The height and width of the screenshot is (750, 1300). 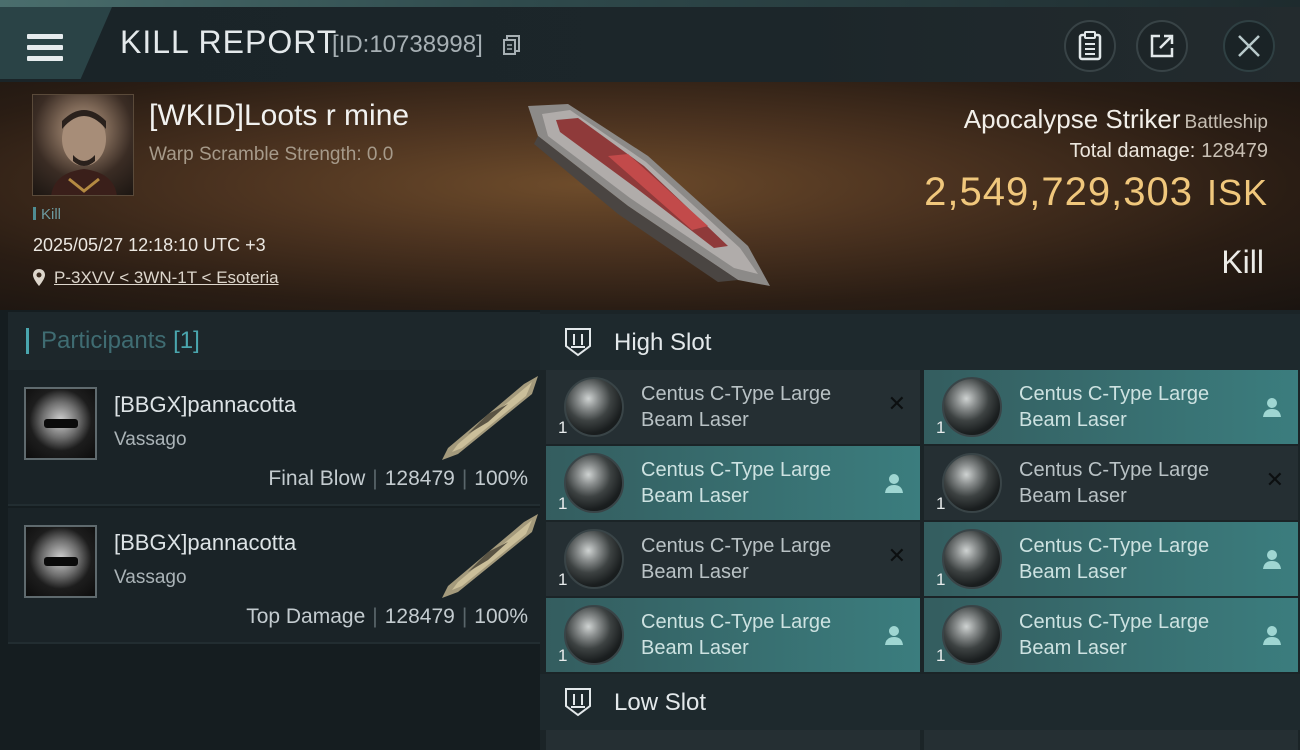 I want to click on menu-tab, so click(x=56, y=43).